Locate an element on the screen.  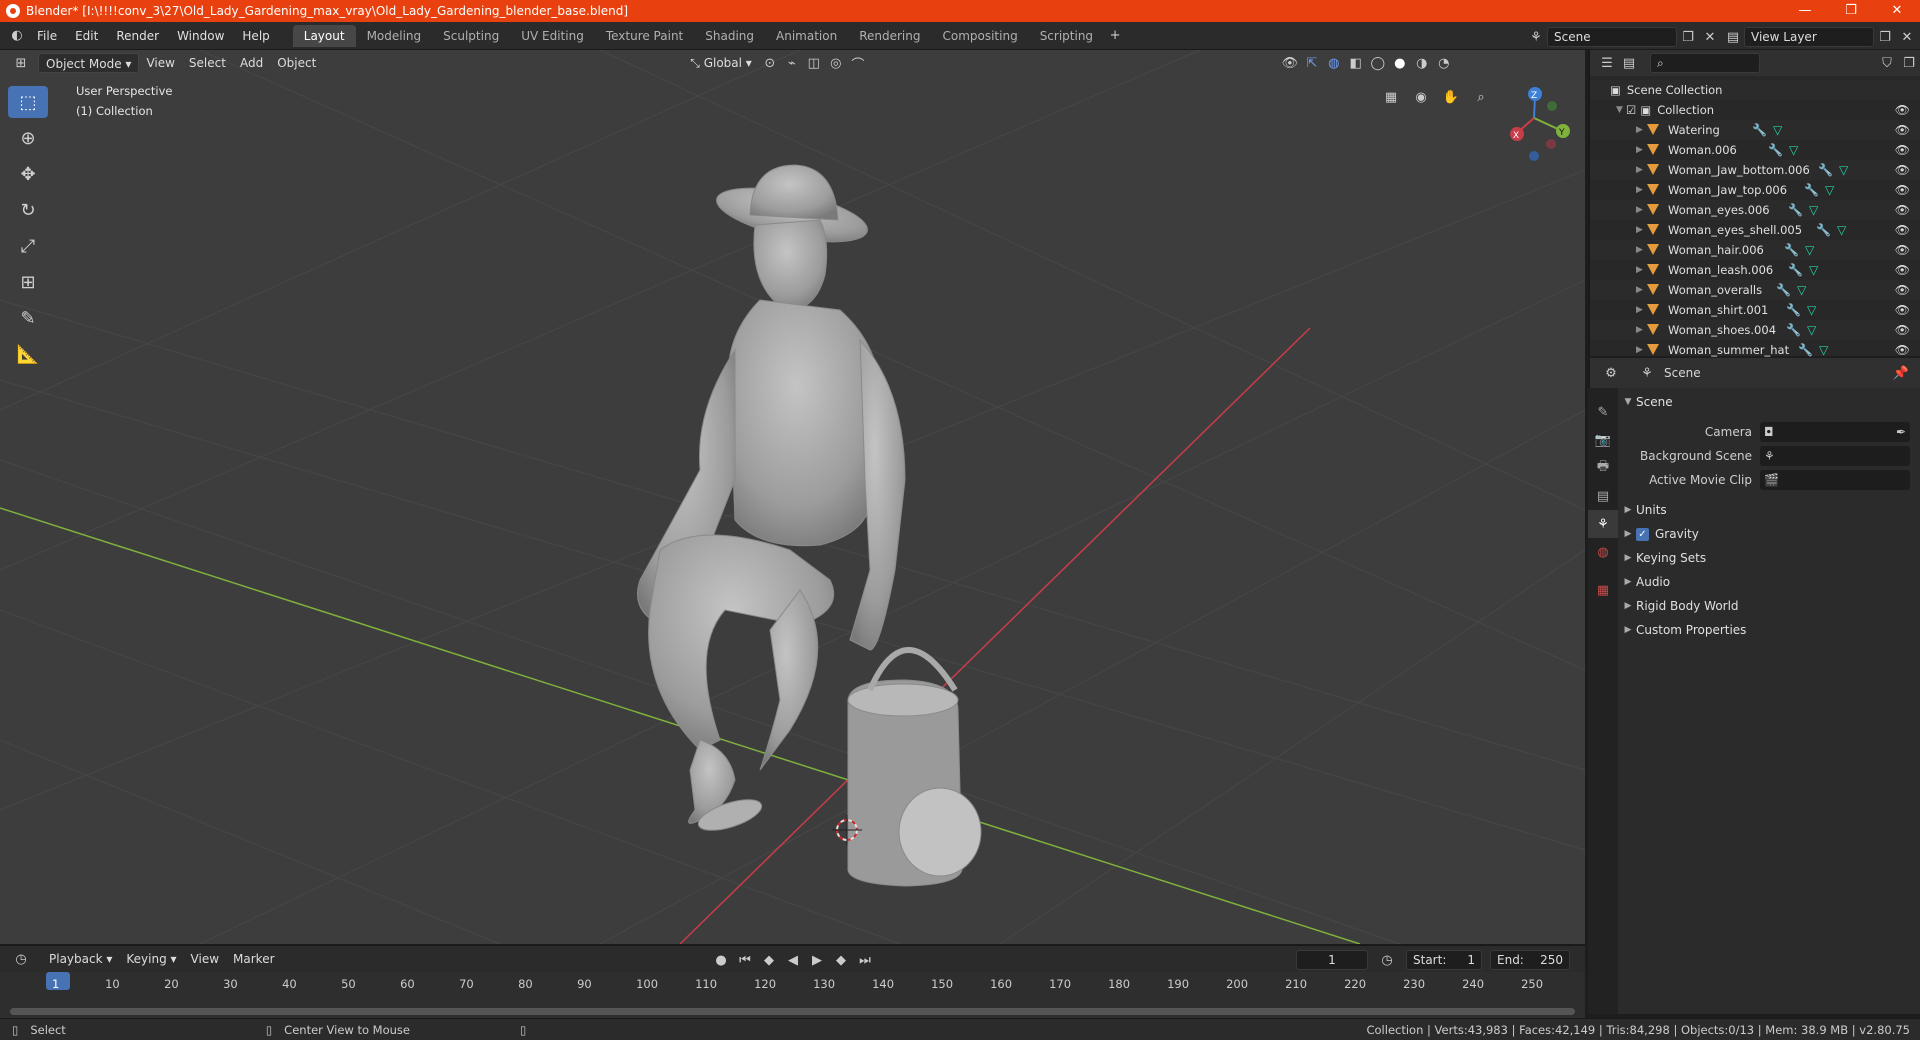
blender-menu-icon: ◐ is located at coordinates (17, 36).